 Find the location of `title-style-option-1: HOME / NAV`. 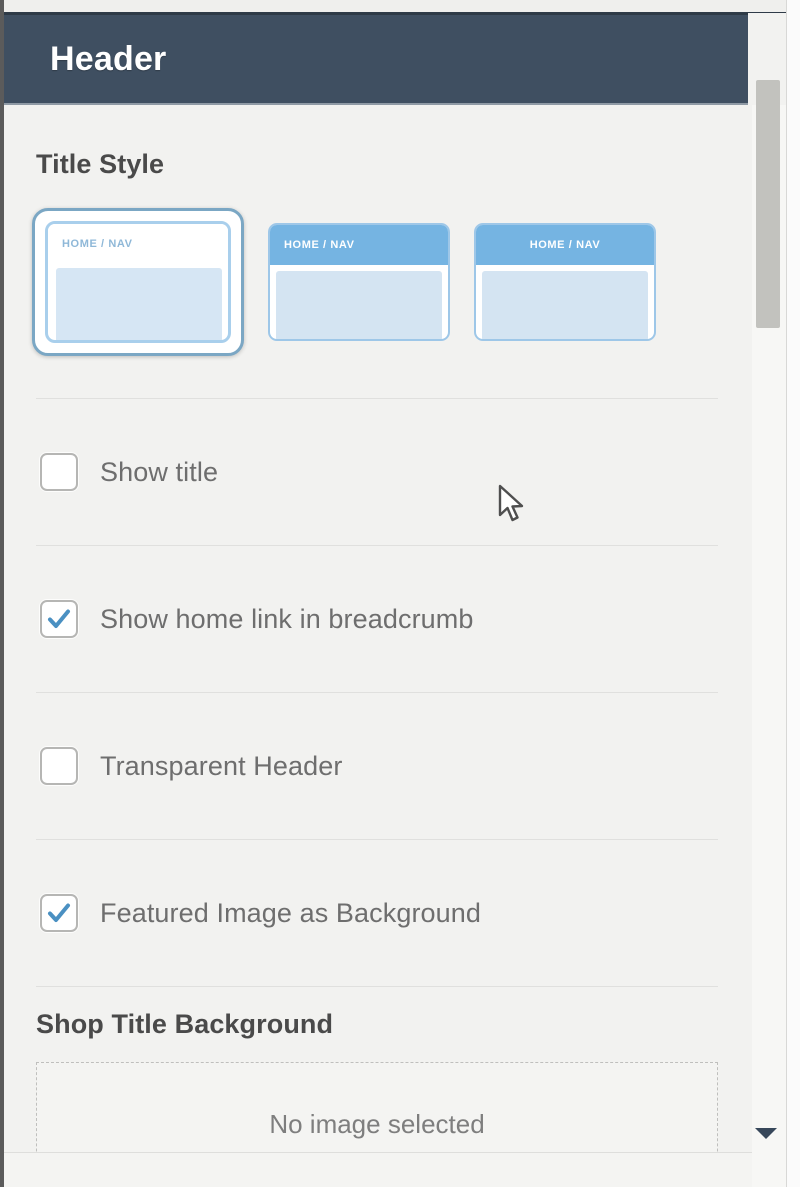

title-style-option-1: HOME / NAV is located at coordinates (138, 282).